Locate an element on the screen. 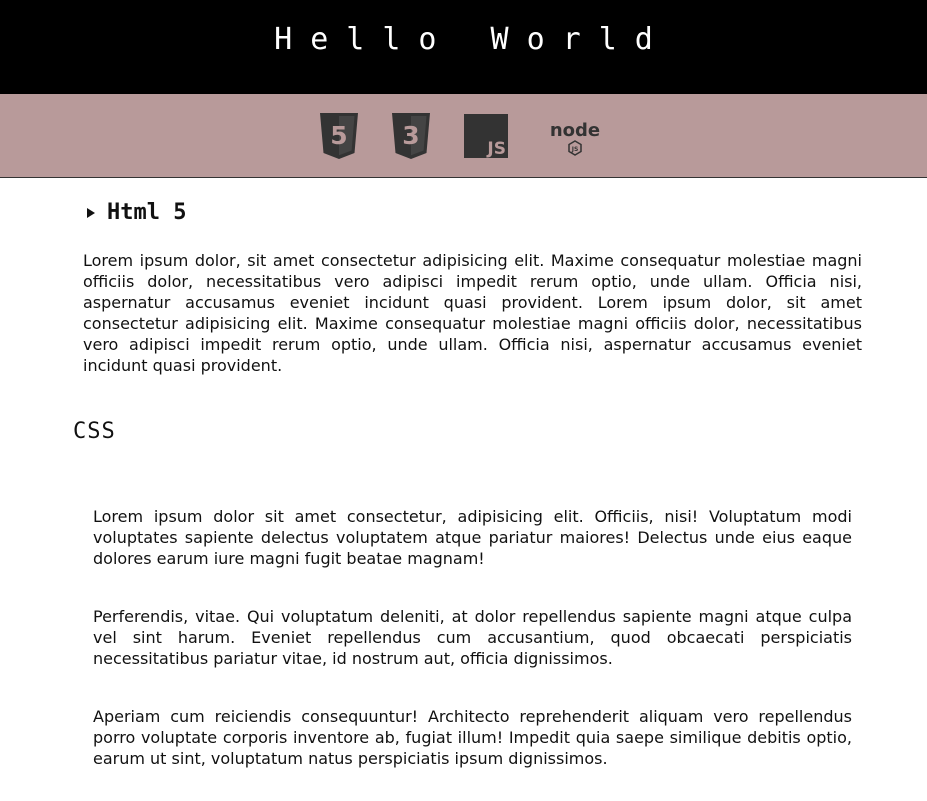 This screenshot has height=801, width=927. nodejs-icon: node JS is located at coordinates (575, 136).